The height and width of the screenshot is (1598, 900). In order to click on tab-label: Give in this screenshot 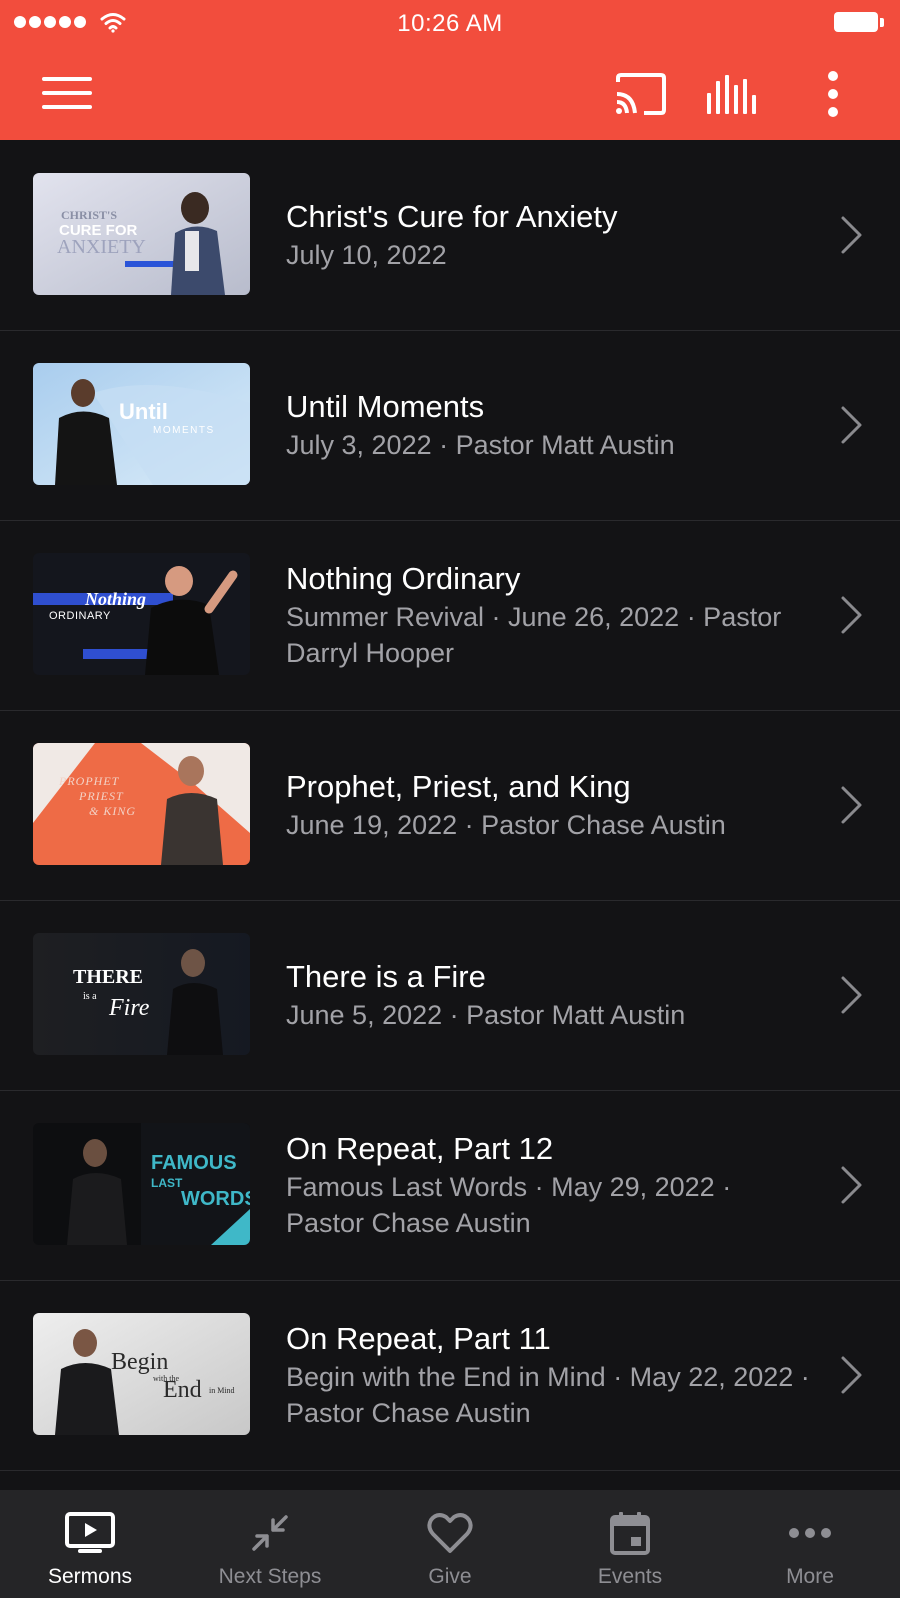, I will do `click(450, 1576)`.